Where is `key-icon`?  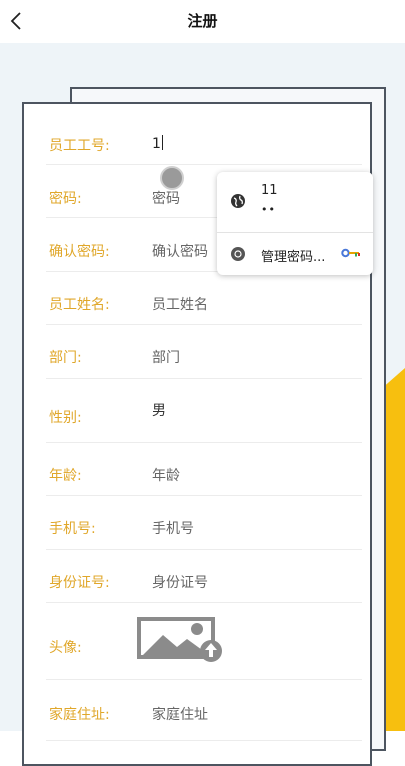
key-icon is located at coordinates (350, 253).